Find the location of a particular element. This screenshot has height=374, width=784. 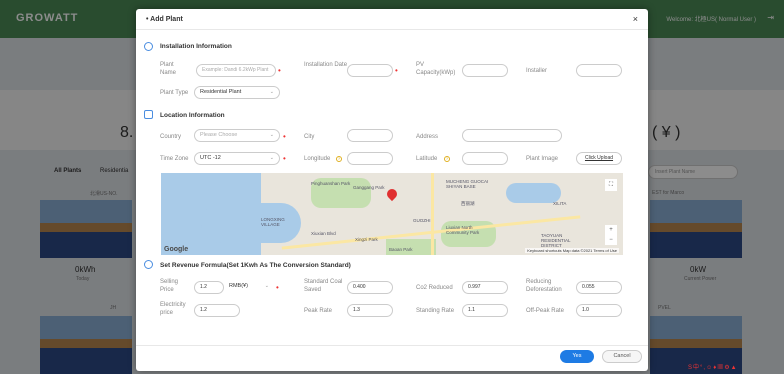

map-label: Baoan Park is located at coordinates (401, 249).